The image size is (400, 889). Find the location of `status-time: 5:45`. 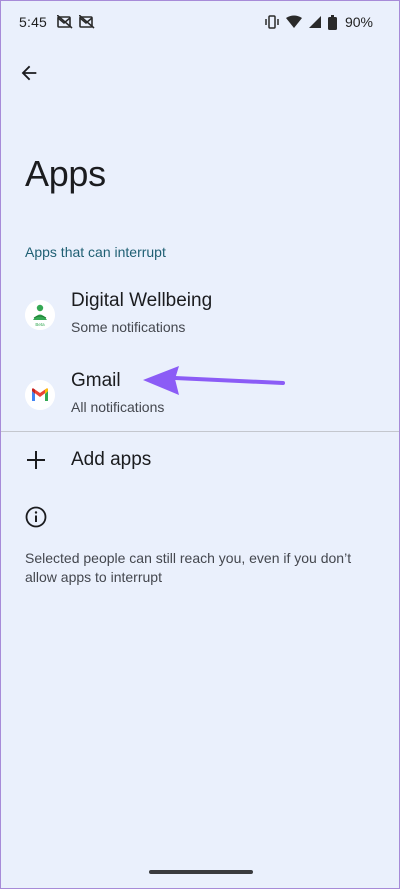

status-time: 5:45 is located at coordinates (33, 22).